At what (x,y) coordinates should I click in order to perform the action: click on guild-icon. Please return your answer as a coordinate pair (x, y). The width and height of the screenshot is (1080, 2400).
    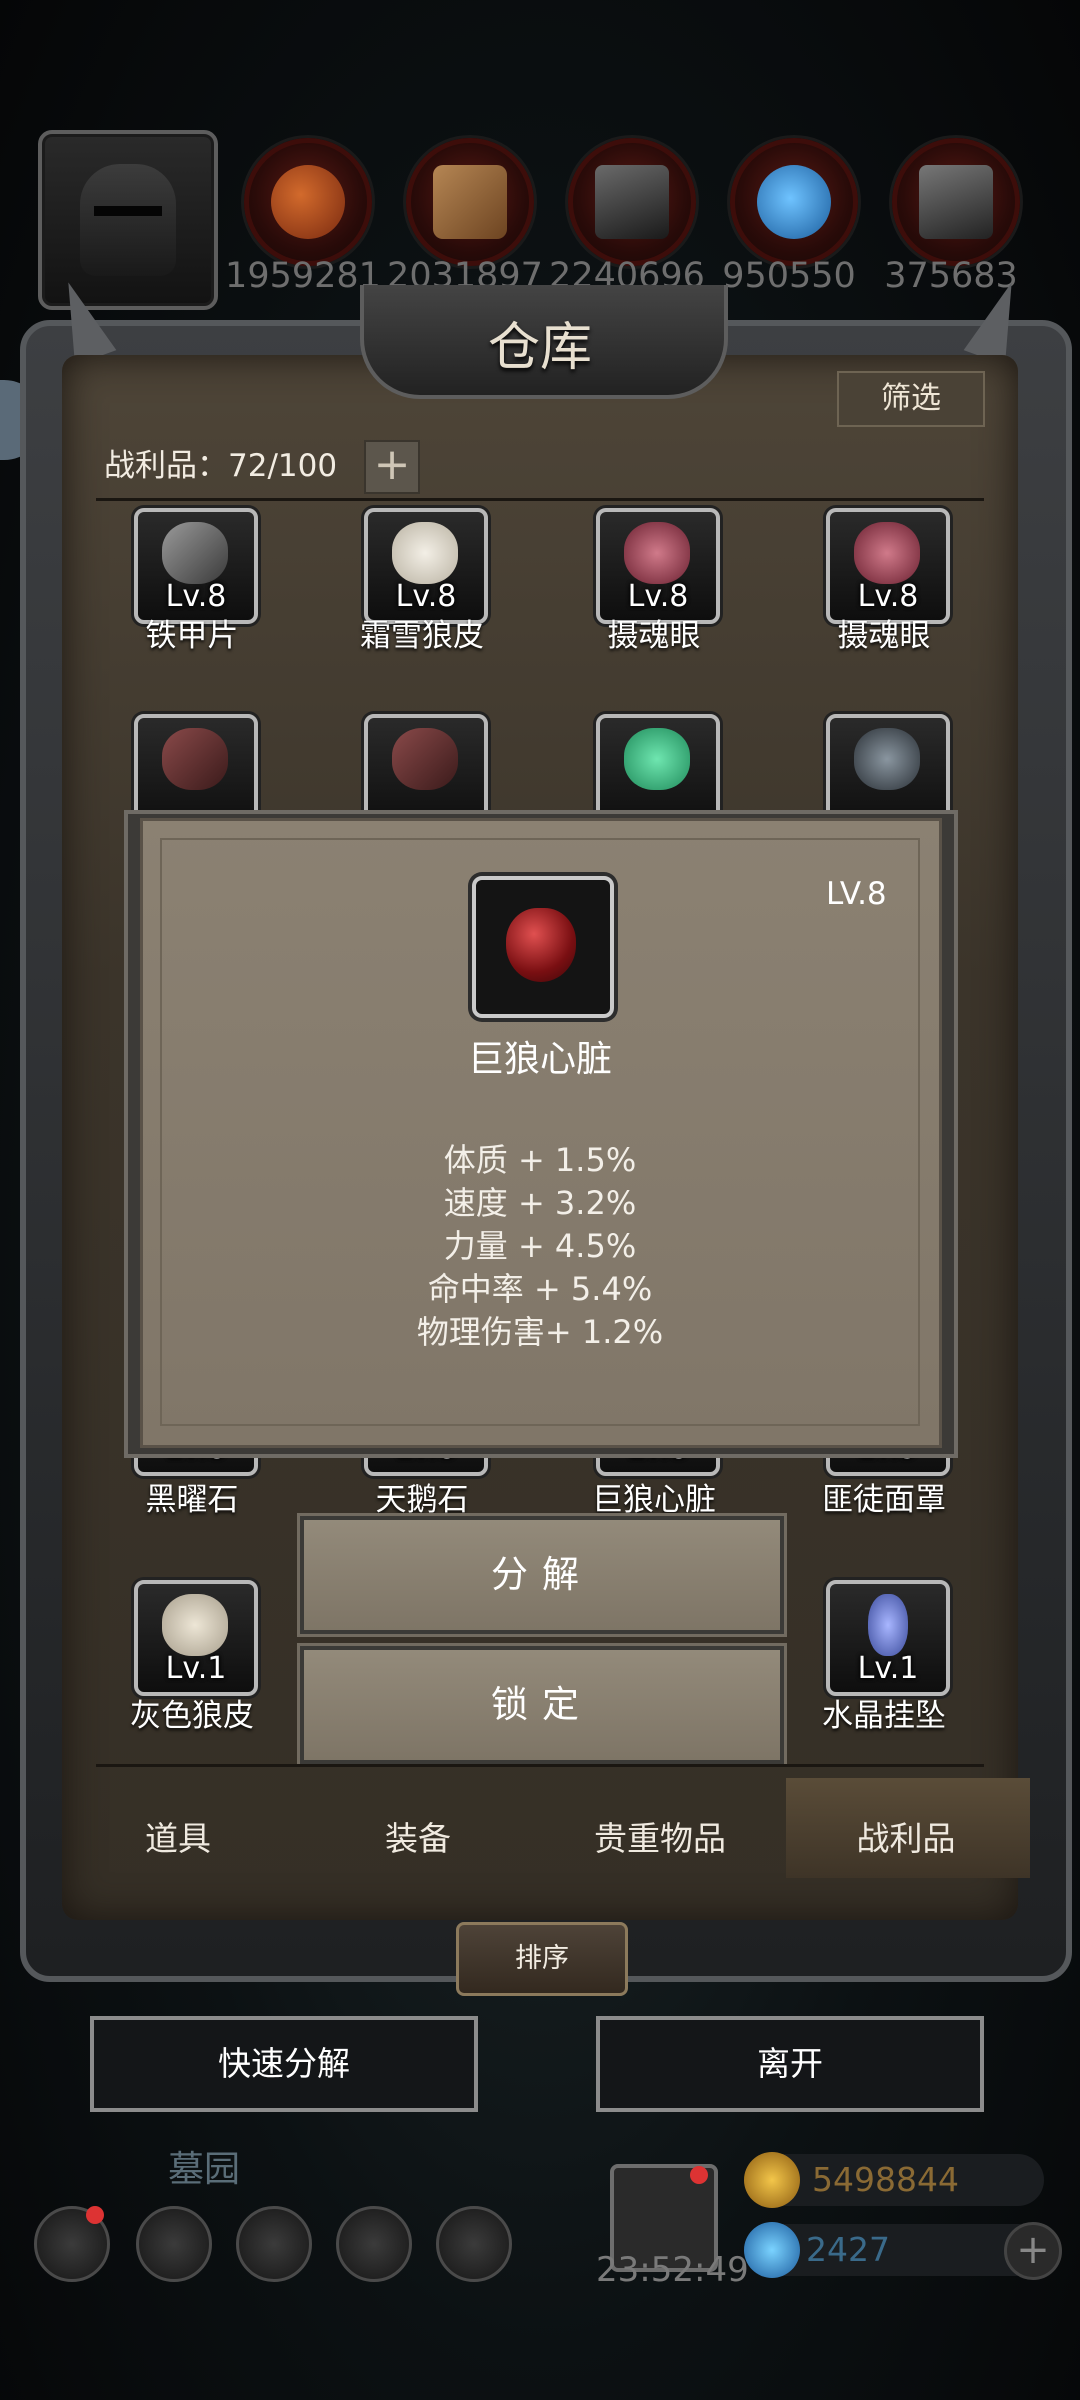
    Looking at the image, I should click on (474, 2244).